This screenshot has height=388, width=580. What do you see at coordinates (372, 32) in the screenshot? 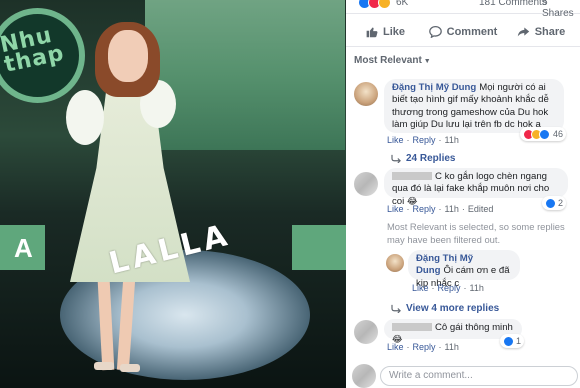
I see `thumbs-up-icon` at bounding box center [372, 32].